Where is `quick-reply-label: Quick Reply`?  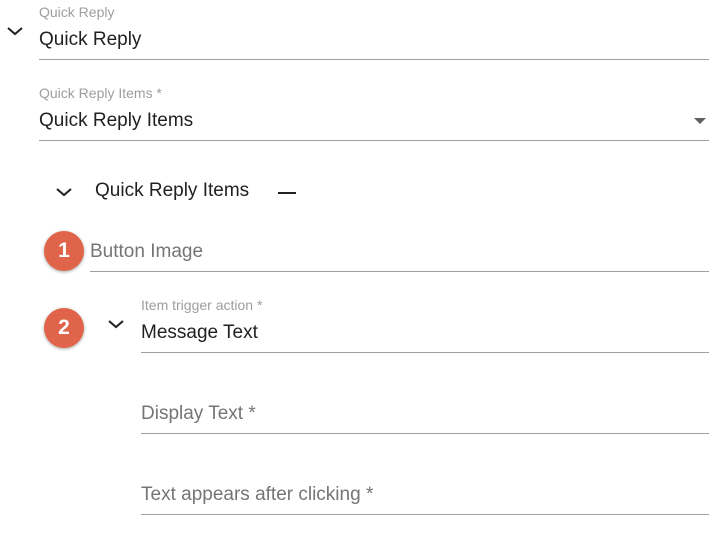 quick-reply-label: Quick Reply is located at coordinates (77, 12).